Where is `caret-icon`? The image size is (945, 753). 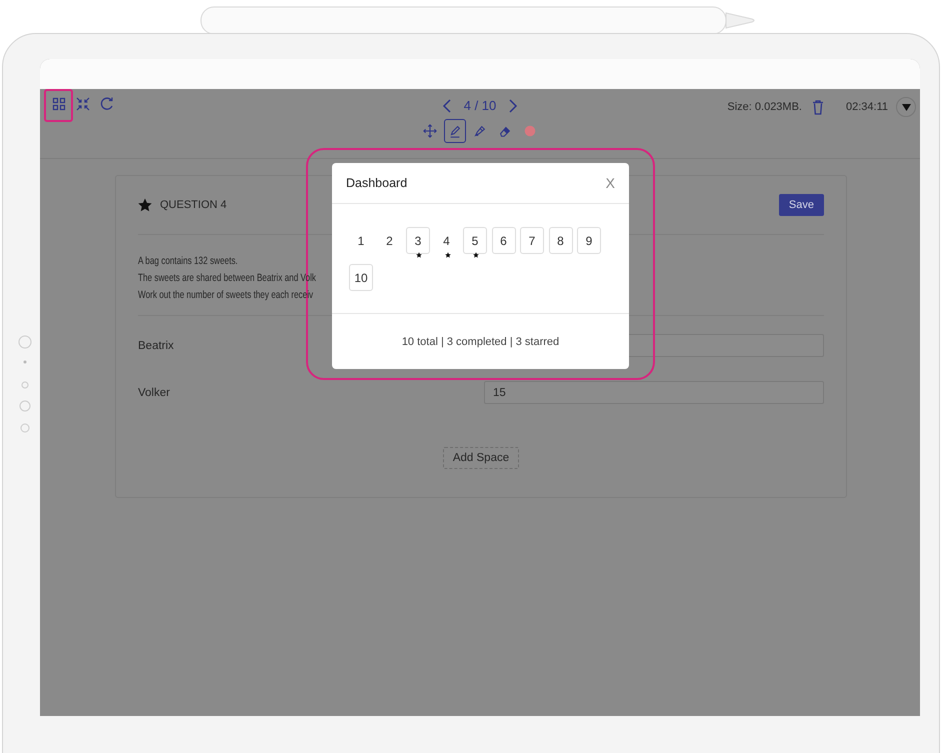
caret-icon is located at coordinates (906, 107).